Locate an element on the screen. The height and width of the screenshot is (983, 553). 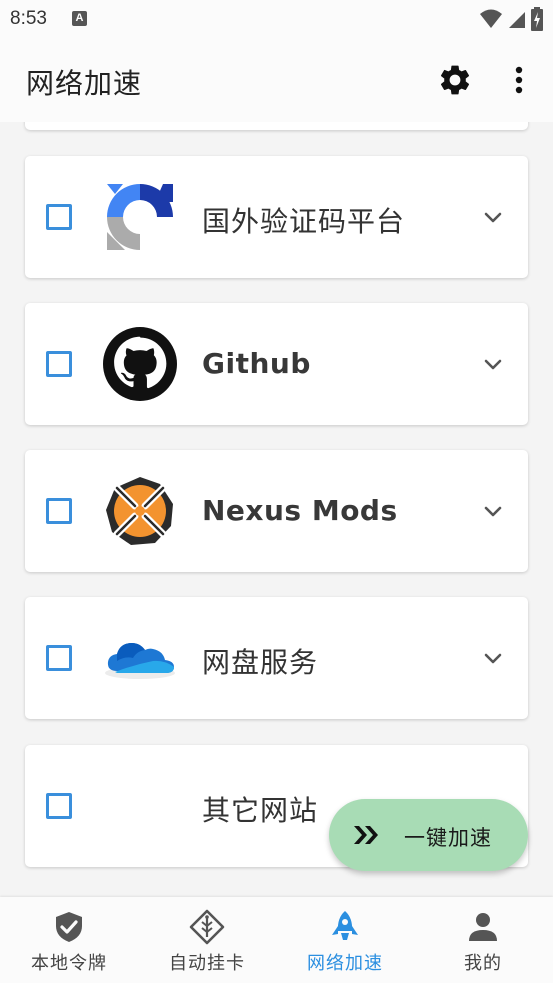
nav-item-network-accel: 网络加速 is located at coordinates (345, 940).